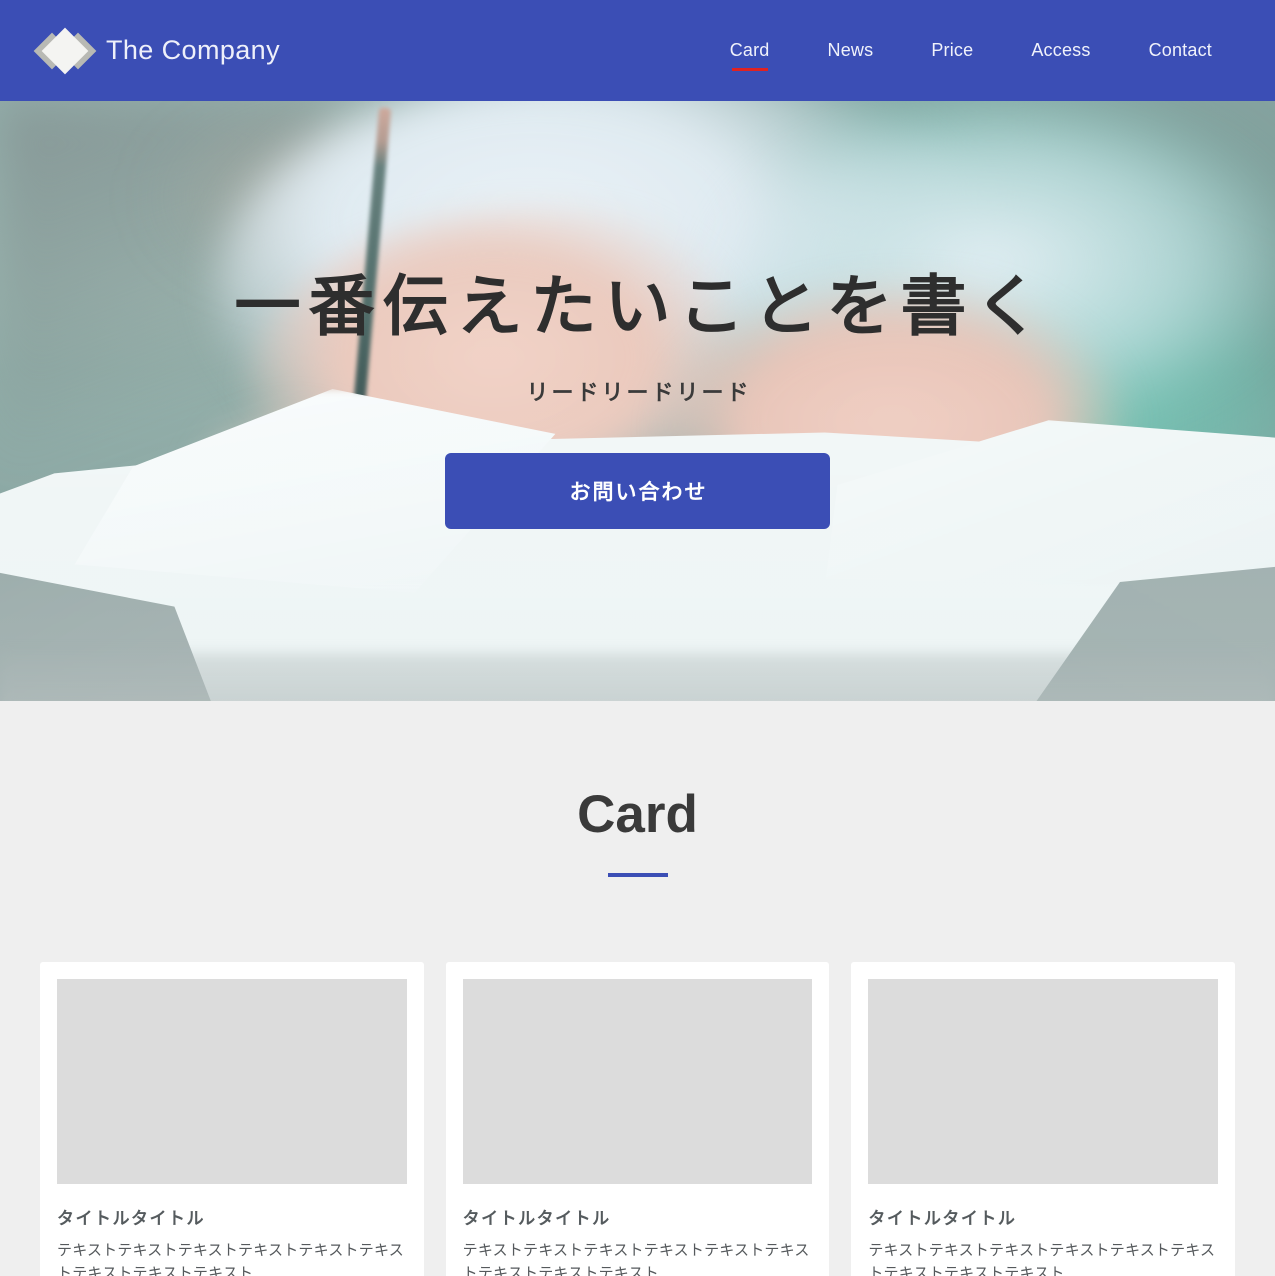 The width and height of the screenshot is (1275, 1276). Describe the element at coordinates (641, 306) in the screenshot. I see `hero-title: 一番伝えたいことを書く` at that location.